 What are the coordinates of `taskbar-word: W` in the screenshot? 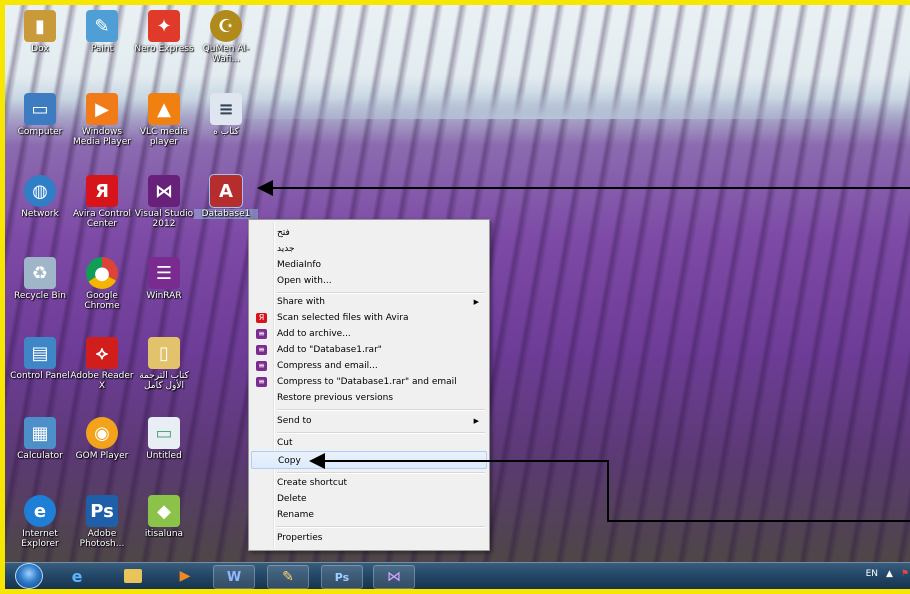 It's located at (234, 577).